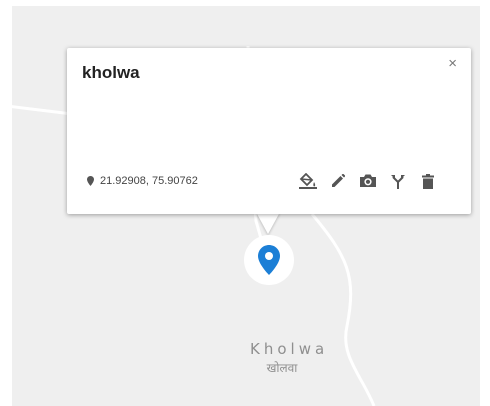  Describe the element at coordinates (149, 181) in the screenshot. I see `coordinates-text: 21.92908, 75.90762` at that location.